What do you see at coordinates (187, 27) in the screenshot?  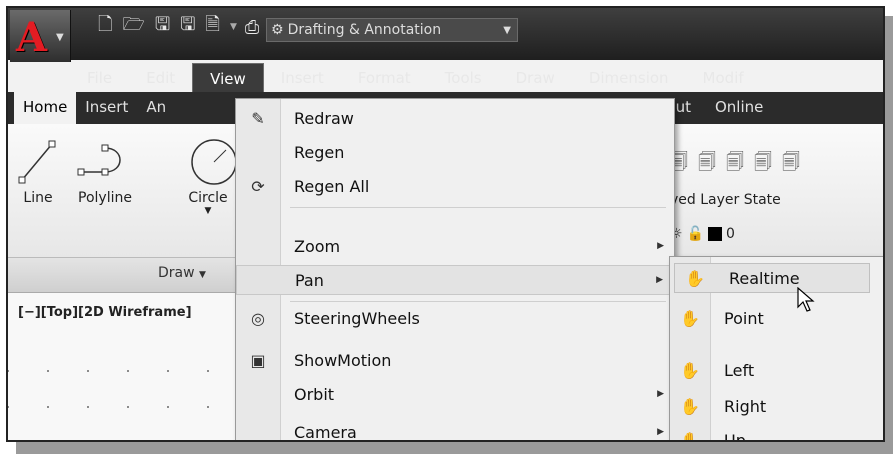 I see `save-as-icon: 🖫` at bounding box center [187, 27].